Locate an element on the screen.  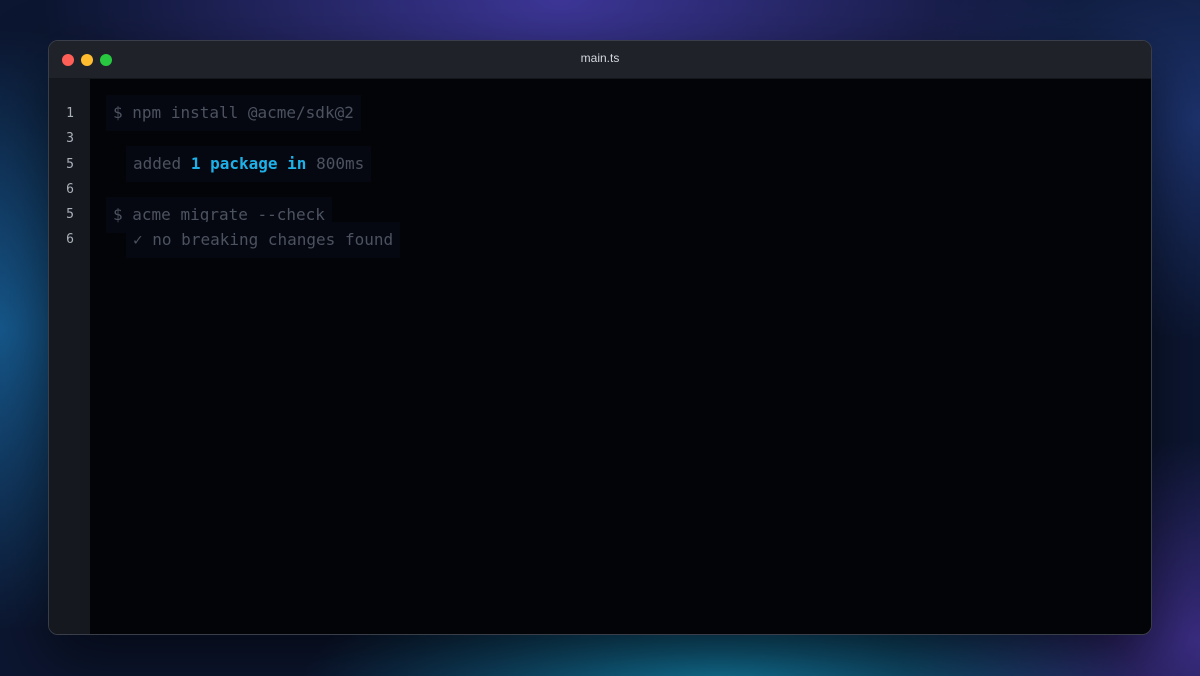
added-word: added is located at coordinates (157, 163).